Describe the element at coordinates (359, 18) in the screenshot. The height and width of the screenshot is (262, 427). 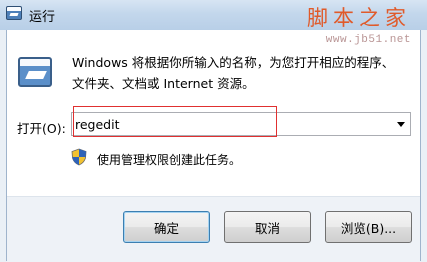
I see `watermark-site-name: 脚本之家` at that location.